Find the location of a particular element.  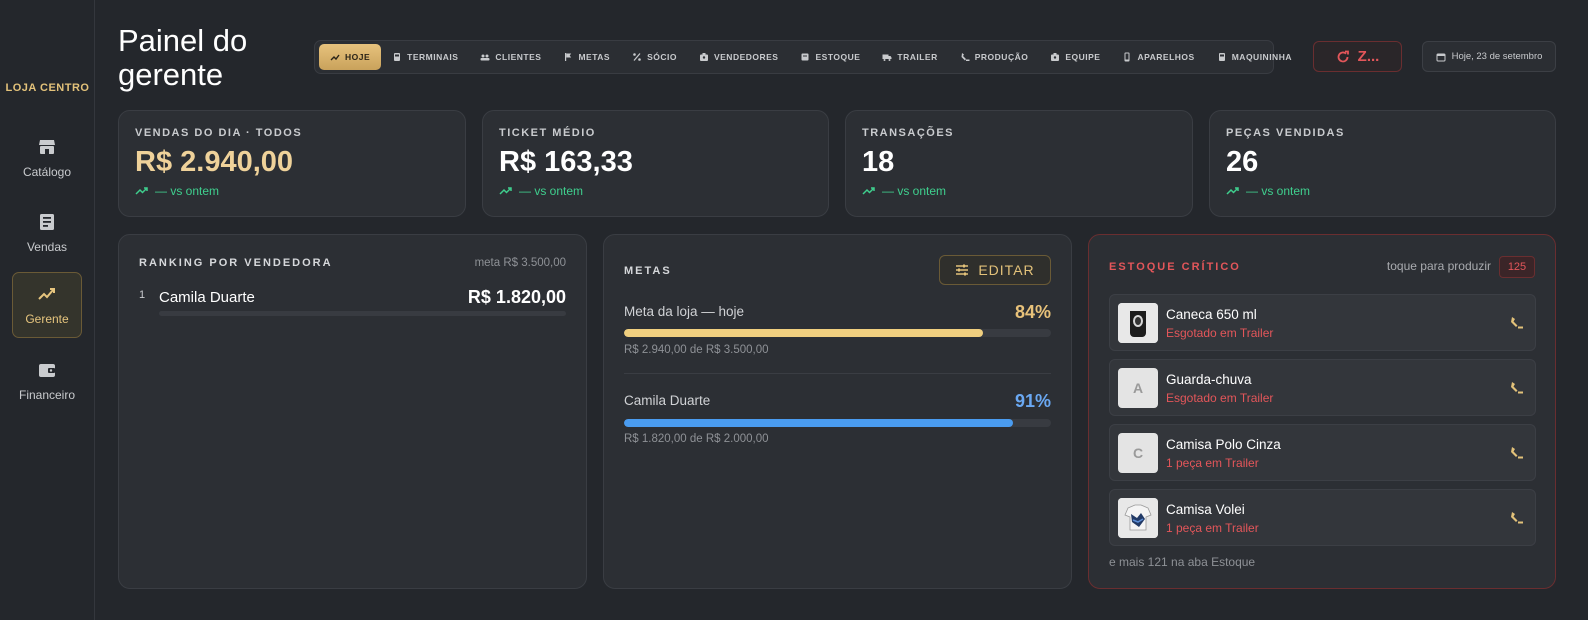

tab-maquininha: MAQUININHA is located at coordinates (1254, 57).